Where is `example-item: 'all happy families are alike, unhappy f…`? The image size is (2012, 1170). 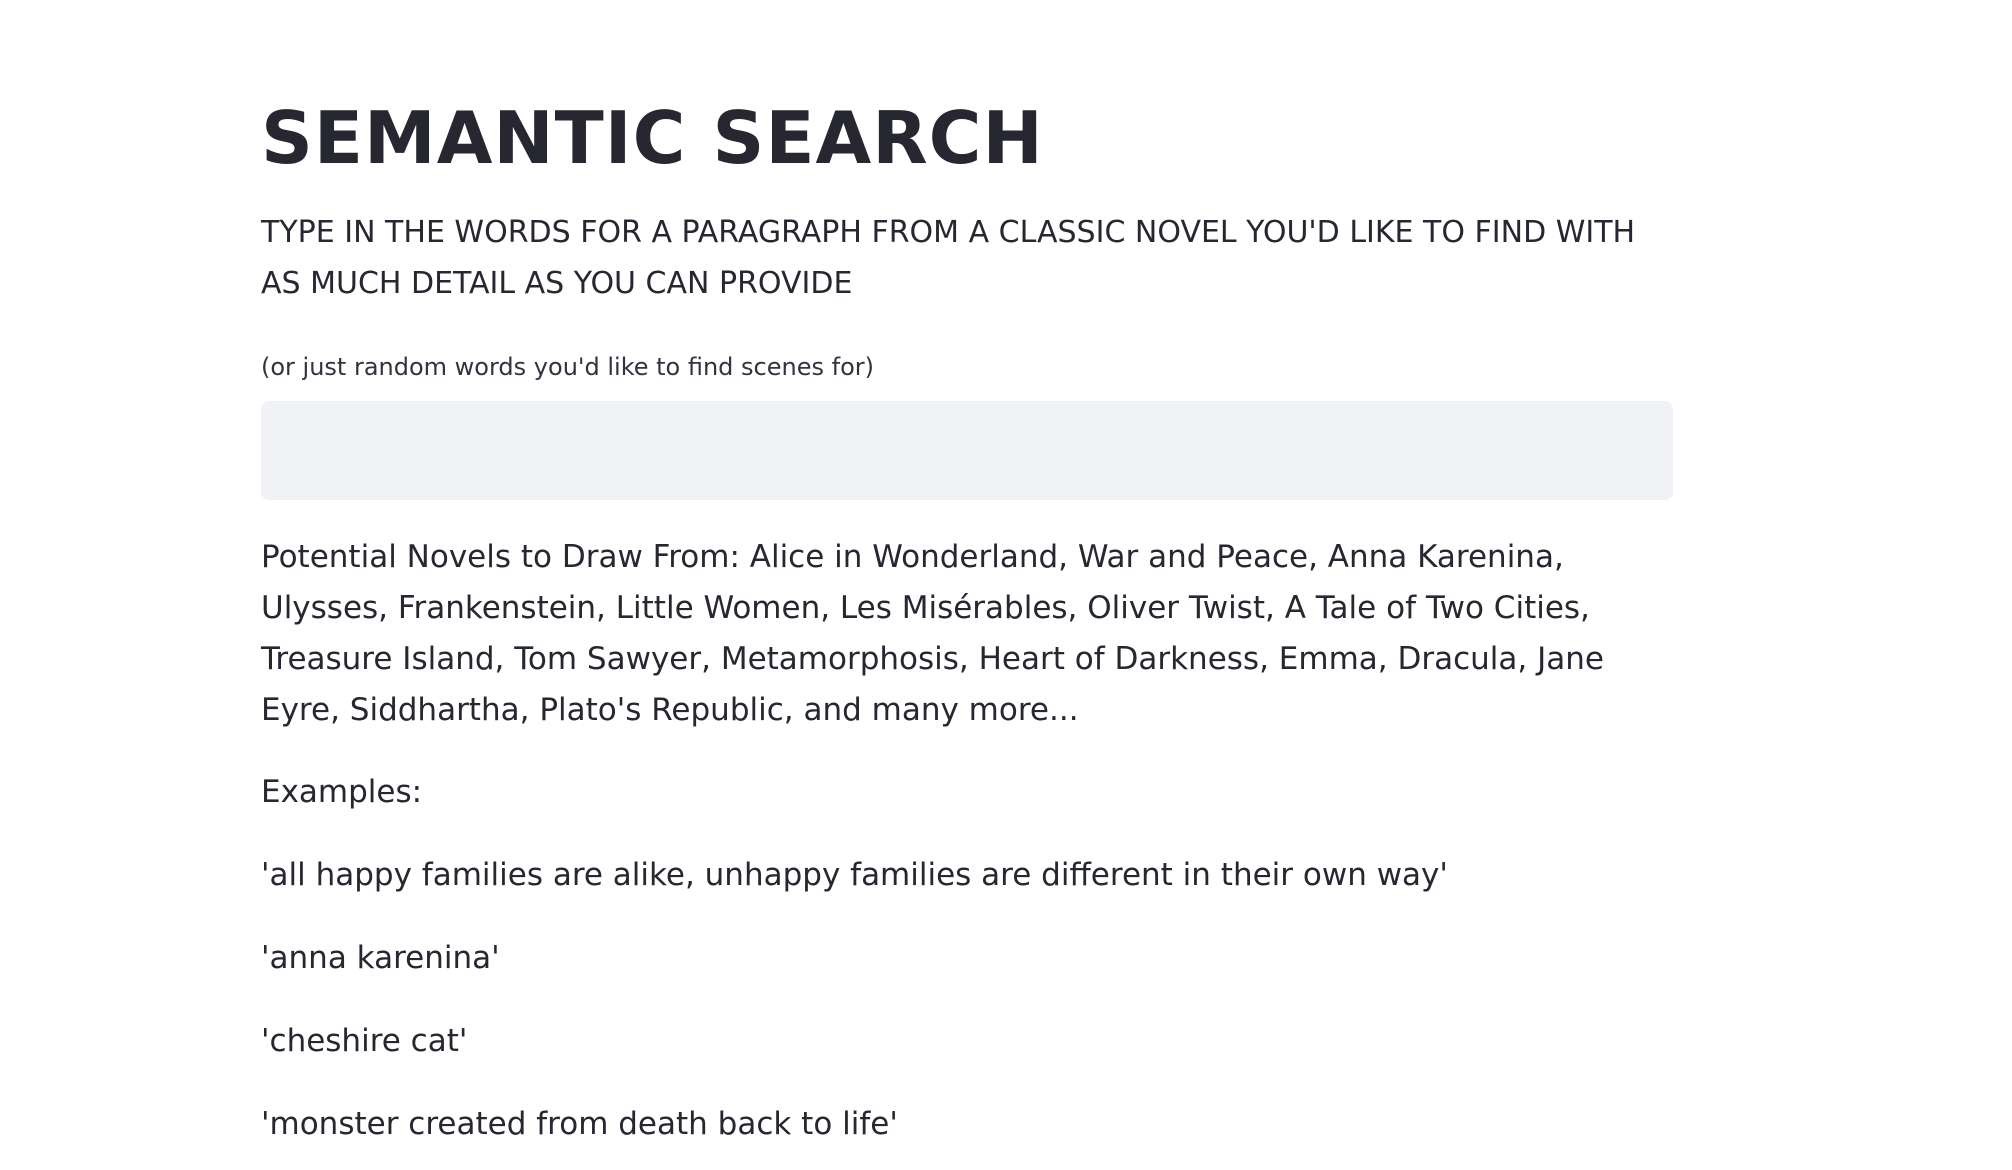
example-item: 'all happy families are alike, unhappy f… is located at coordinates (854, 875).